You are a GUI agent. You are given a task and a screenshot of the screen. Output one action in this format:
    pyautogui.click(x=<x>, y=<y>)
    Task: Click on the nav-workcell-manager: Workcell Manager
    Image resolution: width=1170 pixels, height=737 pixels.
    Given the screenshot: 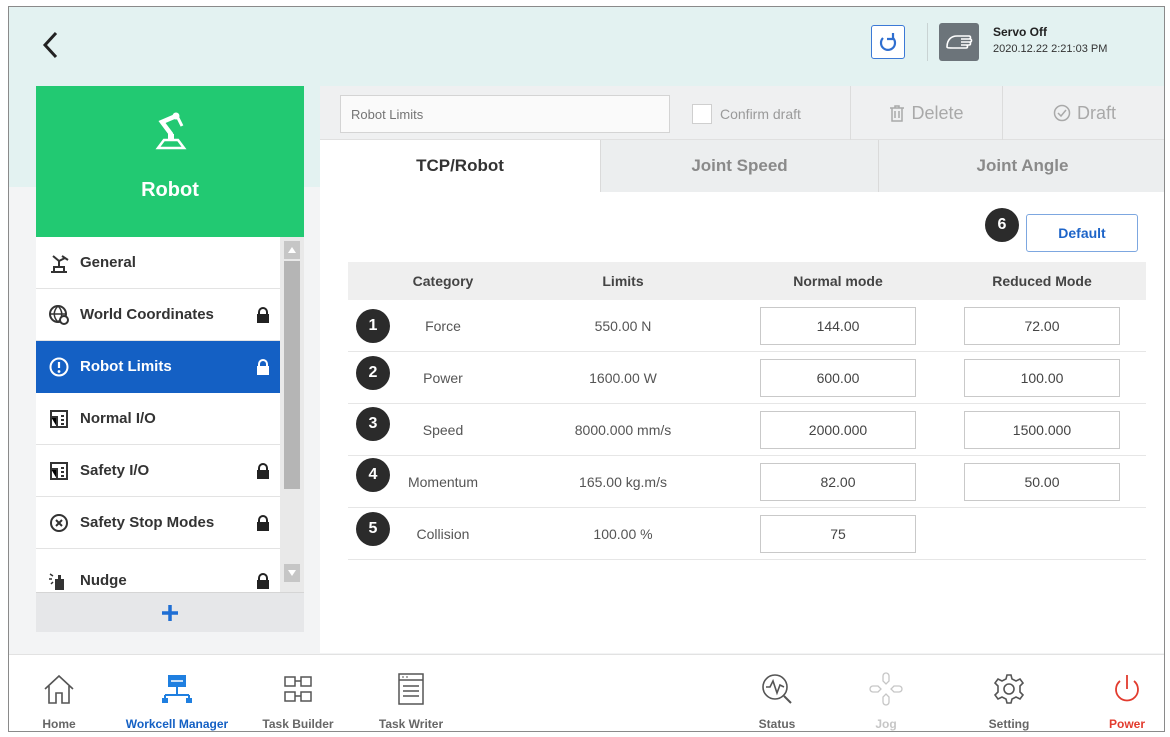 What is the action you would take?
    pyautogui.click(x=177, y=693)
    